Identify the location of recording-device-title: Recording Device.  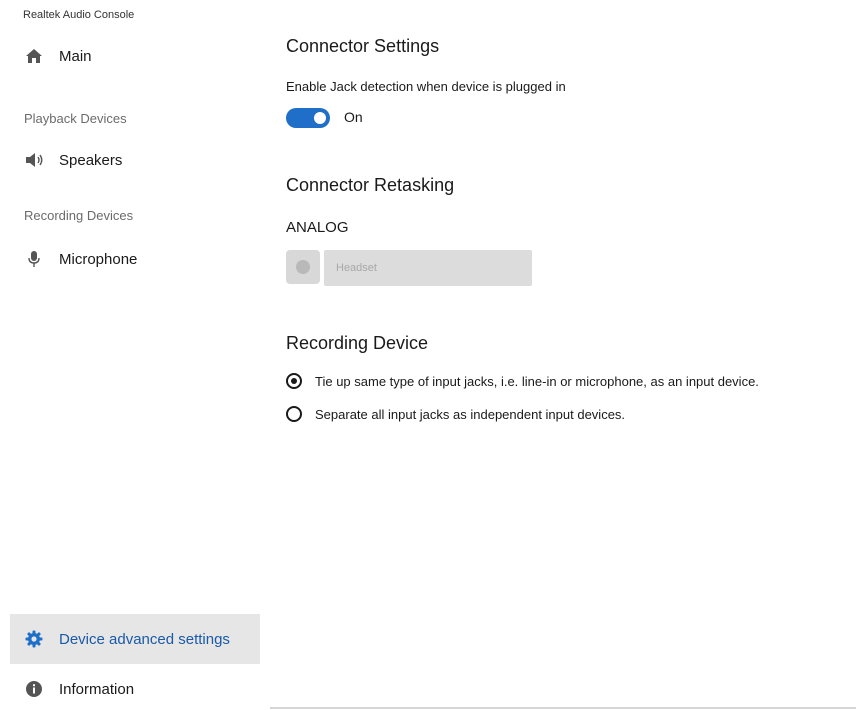
(357, 343).